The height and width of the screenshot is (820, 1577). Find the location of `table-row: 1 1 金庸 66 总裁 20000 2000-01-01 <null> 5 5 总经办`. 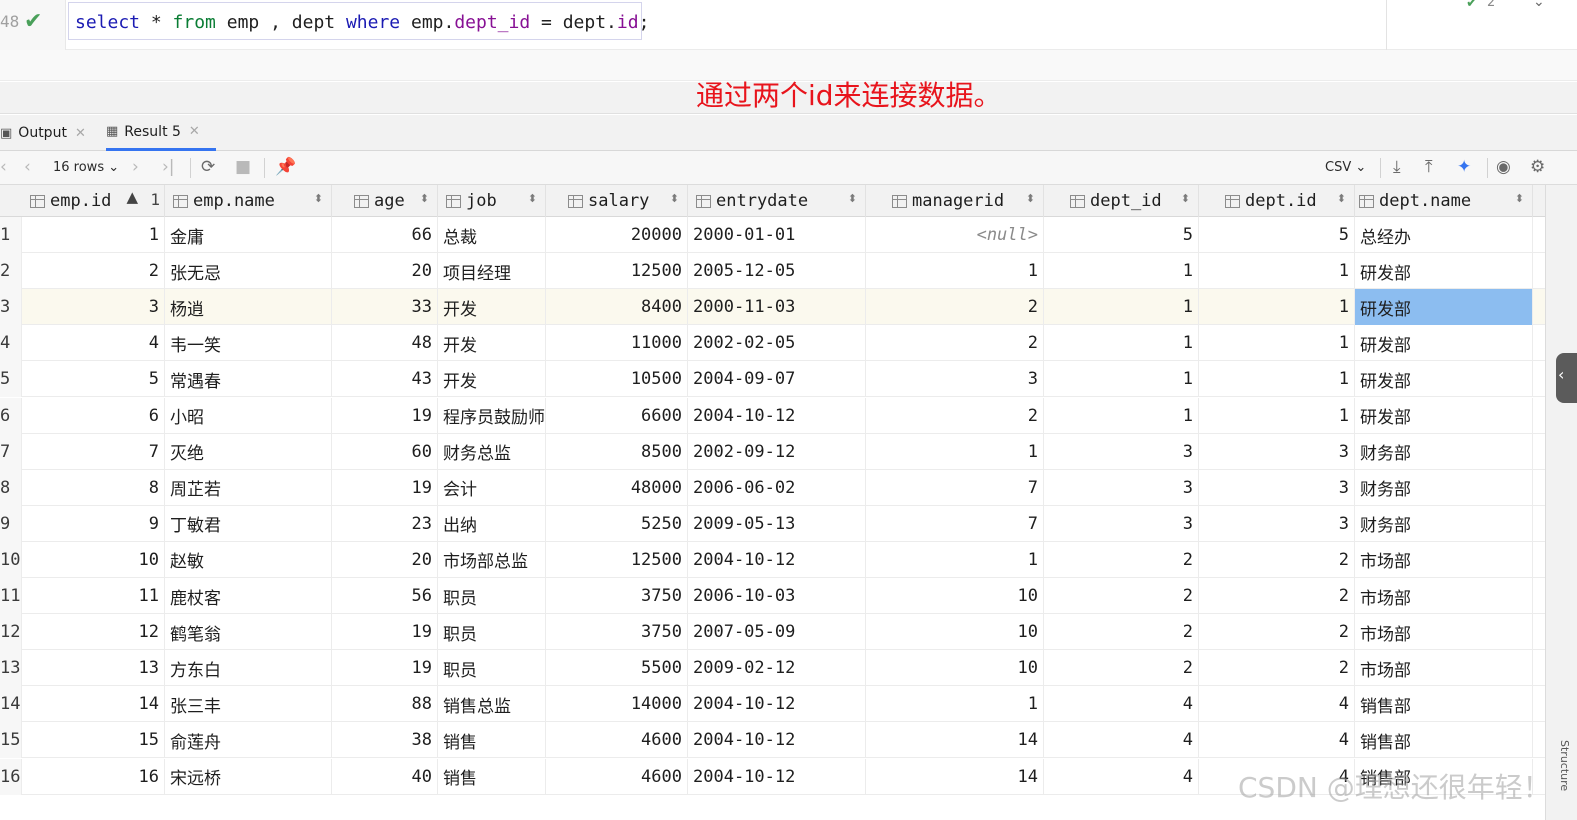

table-row: 1 1 金庸 66 总裁 20000 2000-01-01 <null> 5 5 总经办 is located at coordinates (772, 235).